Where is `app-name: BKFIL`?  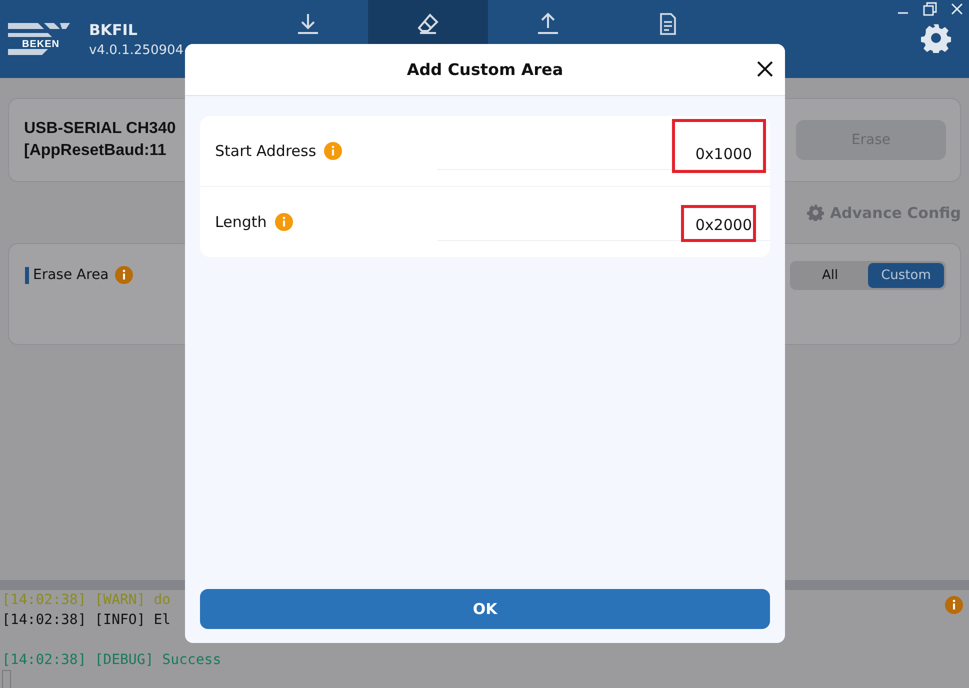
app-name: BKFIL is located at coordinates (113, 29).